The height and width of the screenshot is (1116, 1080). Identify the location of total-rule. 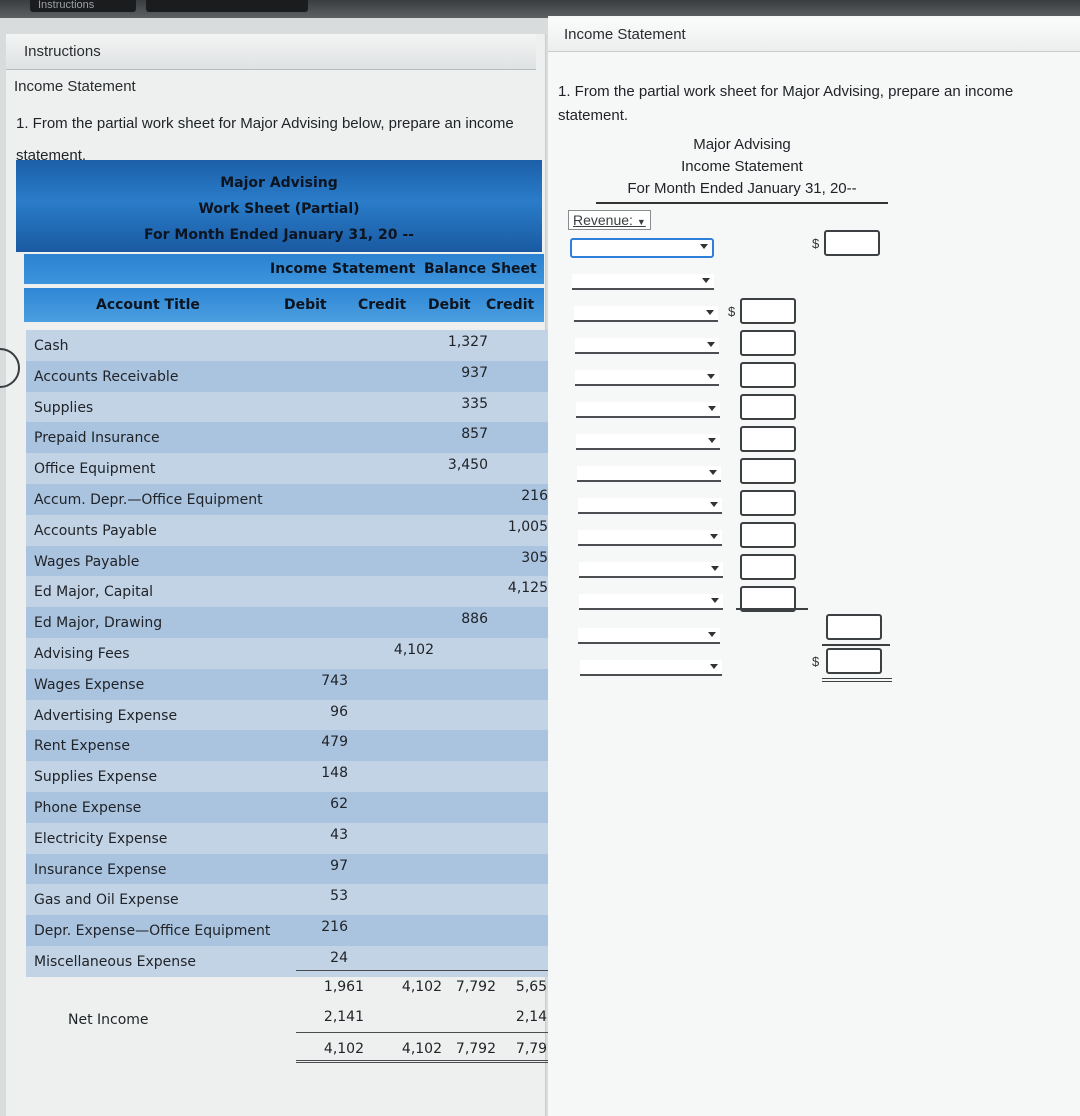
(856, 645).